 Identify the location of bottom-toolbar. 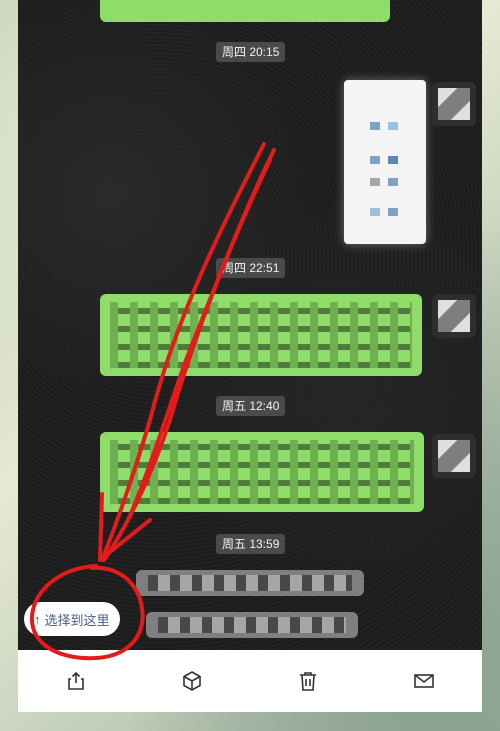
(250, 681).